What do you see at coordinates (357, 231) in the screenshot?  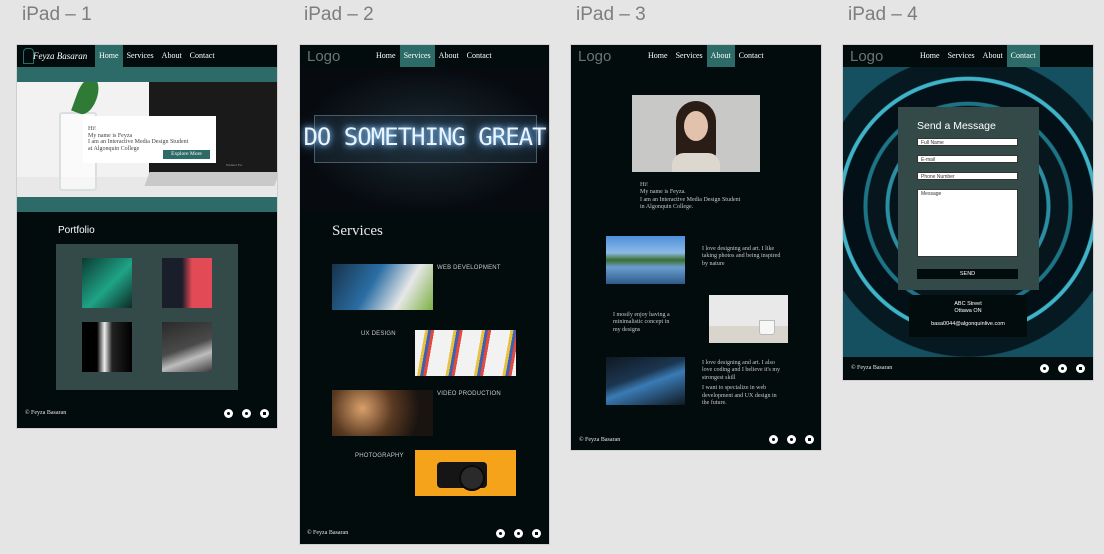 I see `section-title-services: Services` at bounding box center [357, 231].